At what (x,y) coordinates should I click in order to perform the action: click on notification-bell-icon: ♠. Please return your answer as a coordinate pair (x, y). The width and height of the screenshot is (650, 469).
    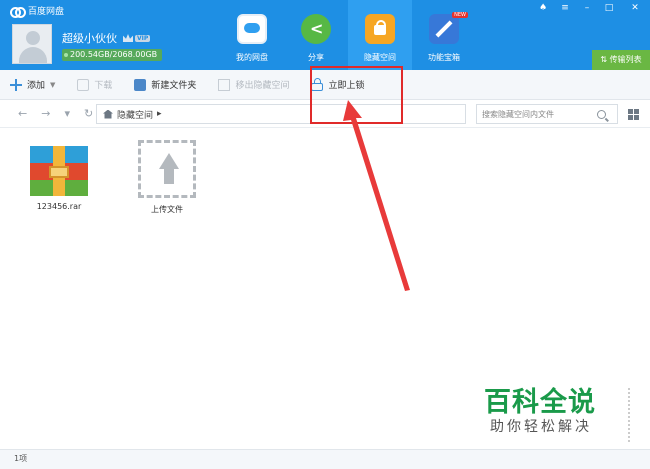
    Looking at the image, I should click on (543, 8).